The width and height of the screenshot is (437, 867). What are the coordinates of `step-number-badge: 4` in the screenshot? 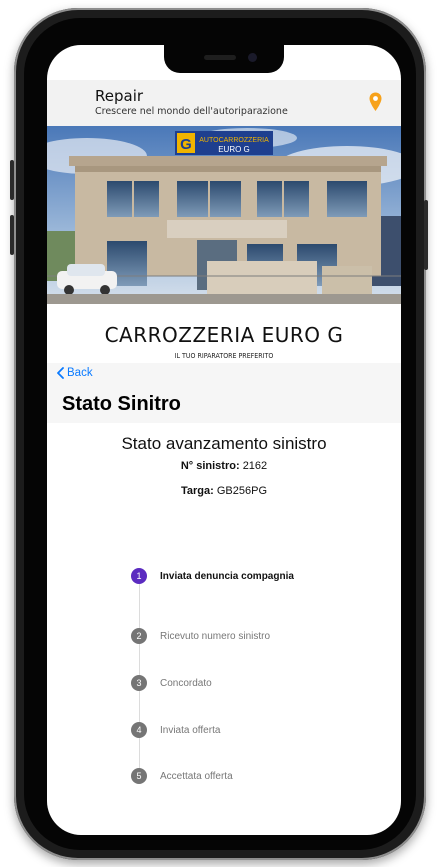 It's located at (139, 730).